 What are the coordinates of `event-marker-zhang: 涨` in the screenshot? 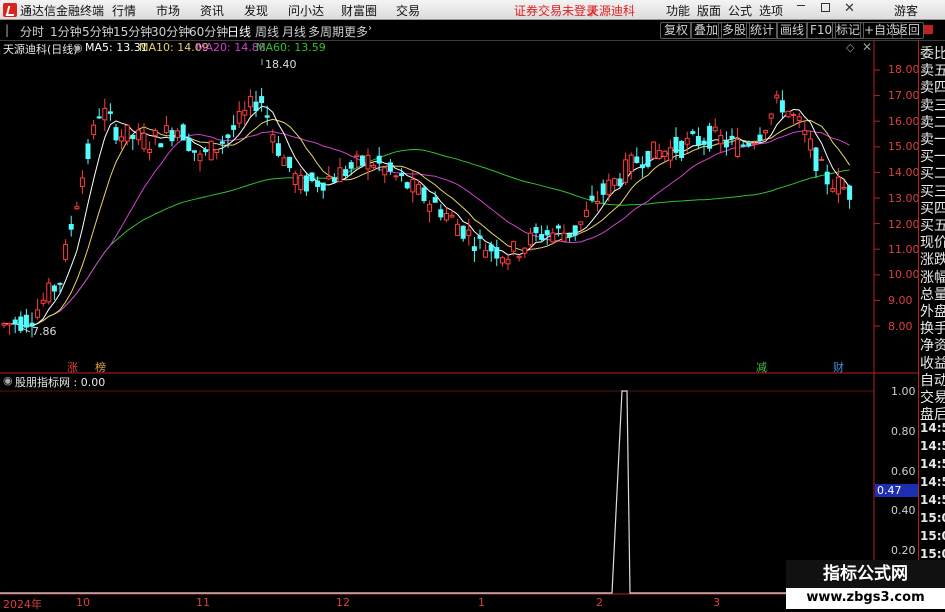 It's located at (72, 367).